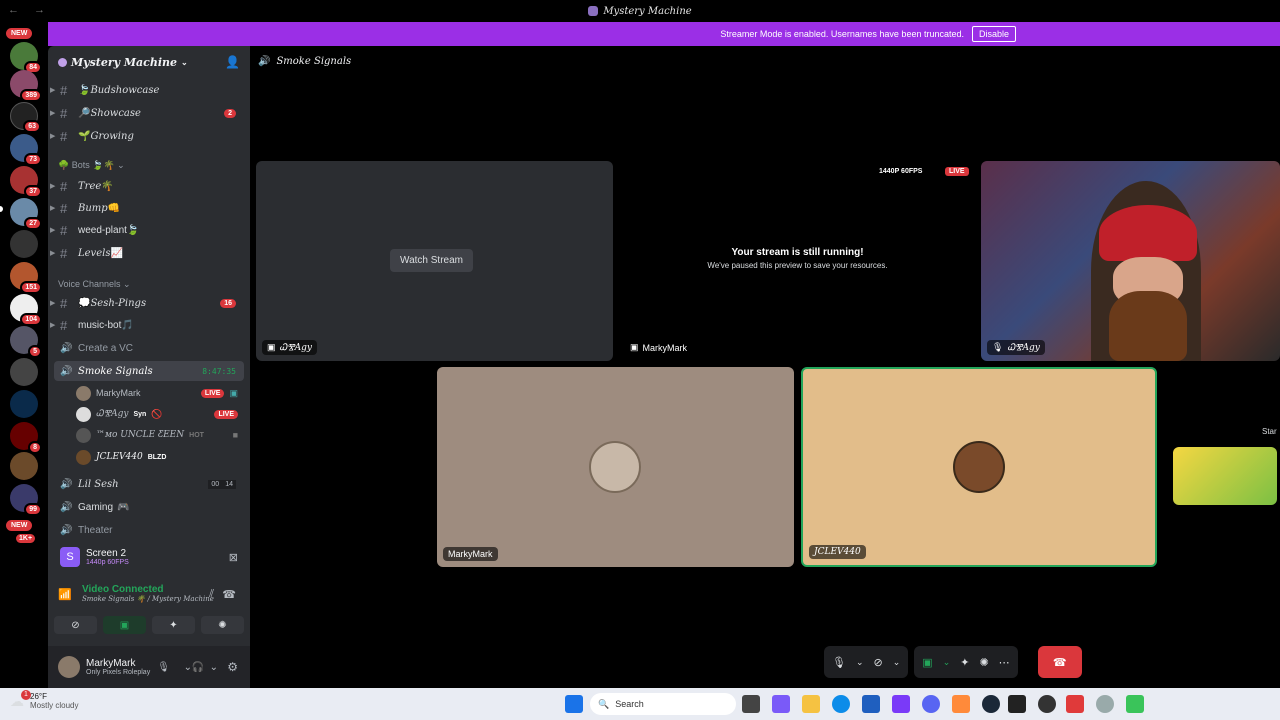 The image size is (1280, 720). I want to click on voice-controls: ⊘ ▣ ✦ ✺, so click(149, 625).